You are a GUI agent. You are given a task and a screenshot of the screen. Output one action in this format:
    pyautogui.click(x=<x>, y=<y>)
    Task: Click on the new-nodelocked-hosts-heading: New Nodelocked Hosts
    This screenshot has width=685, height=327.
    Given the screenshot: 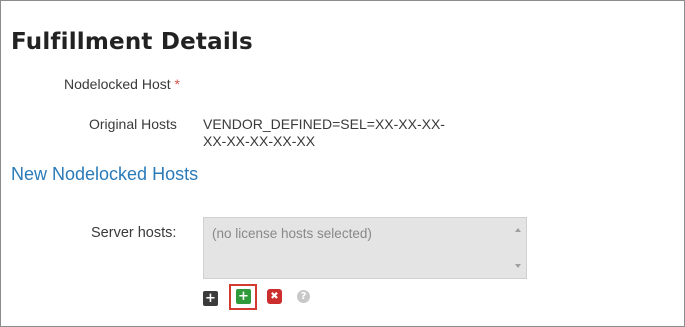 What is the action you would take?
    pyautogui.click(x=105, y=174)
    